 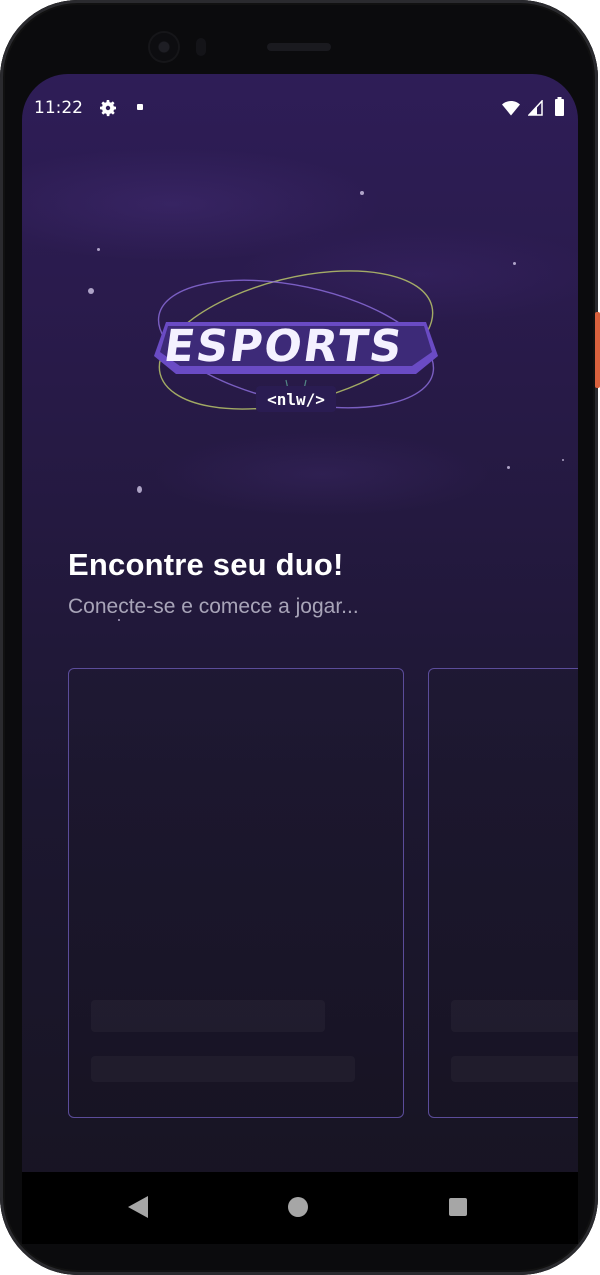 I want to click on status-time: 11:22, so click(x=58, y=108).